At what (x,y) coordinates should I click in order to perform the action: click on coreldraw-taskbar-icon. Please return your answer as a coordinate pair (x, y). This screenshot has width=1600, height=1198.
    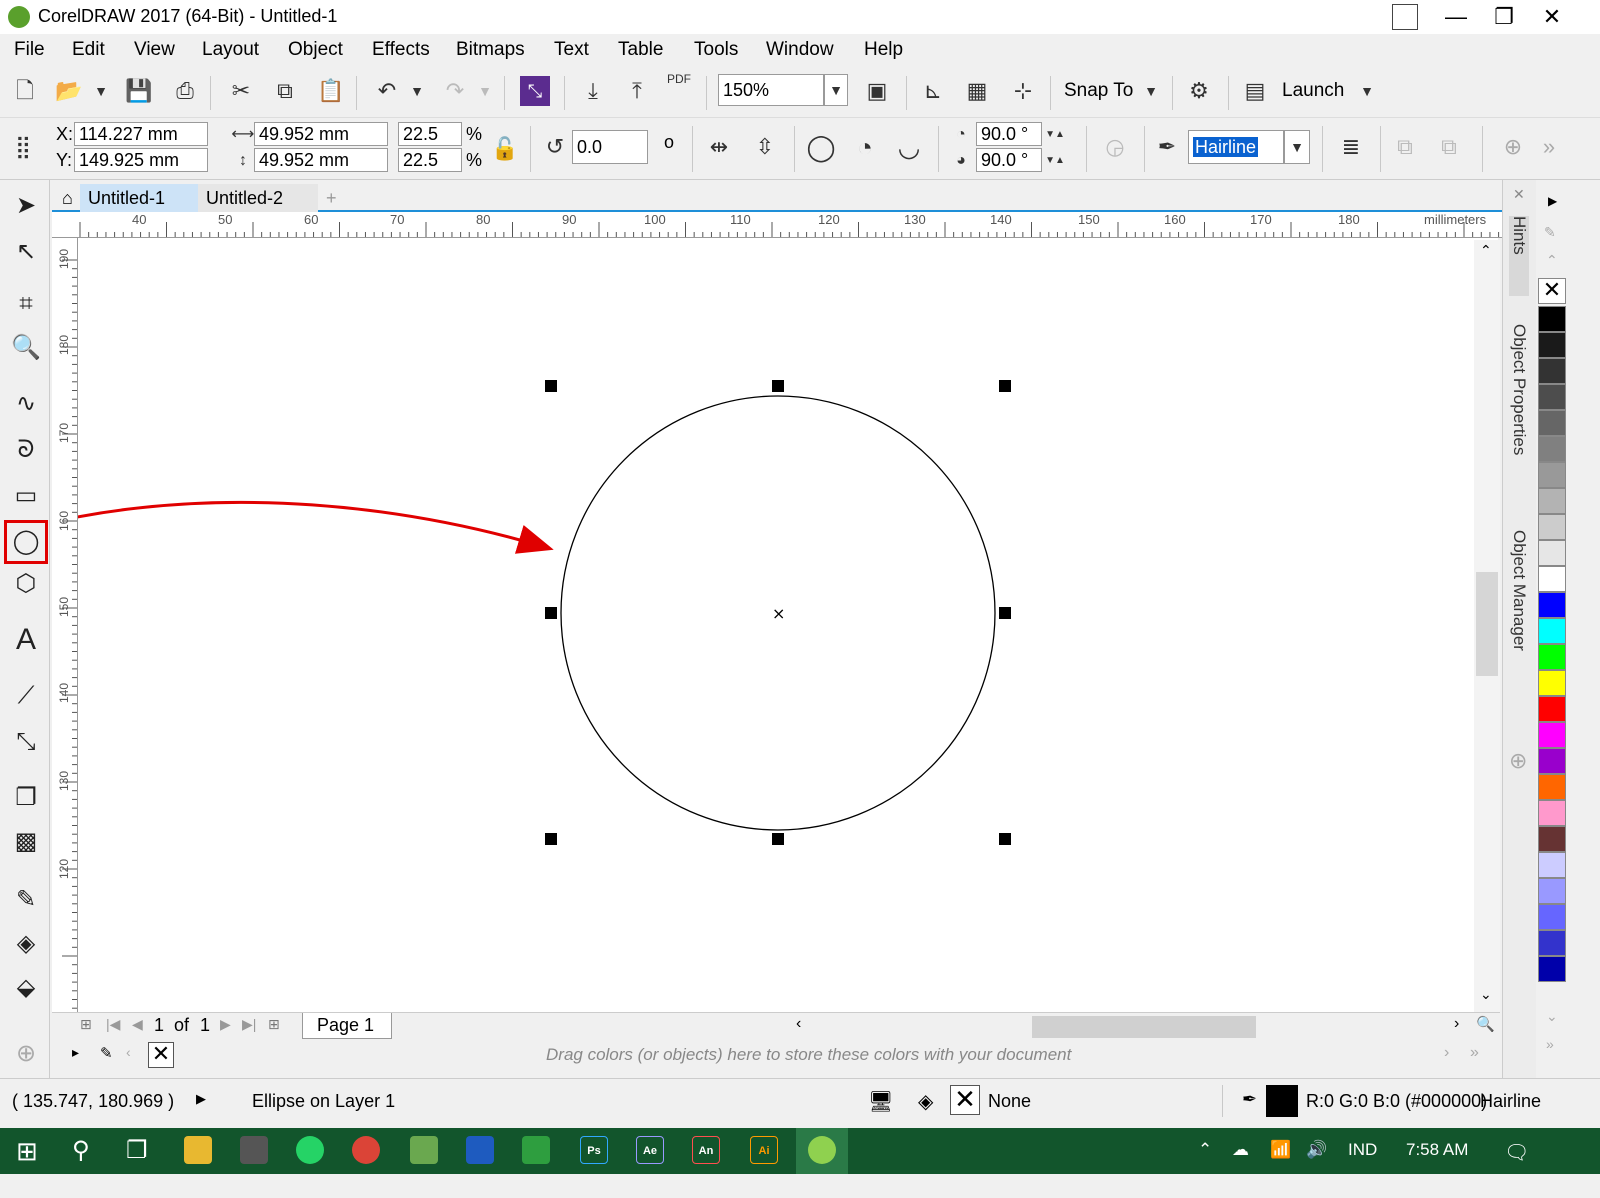
    Looking at the image, I should click on (424, 1150).